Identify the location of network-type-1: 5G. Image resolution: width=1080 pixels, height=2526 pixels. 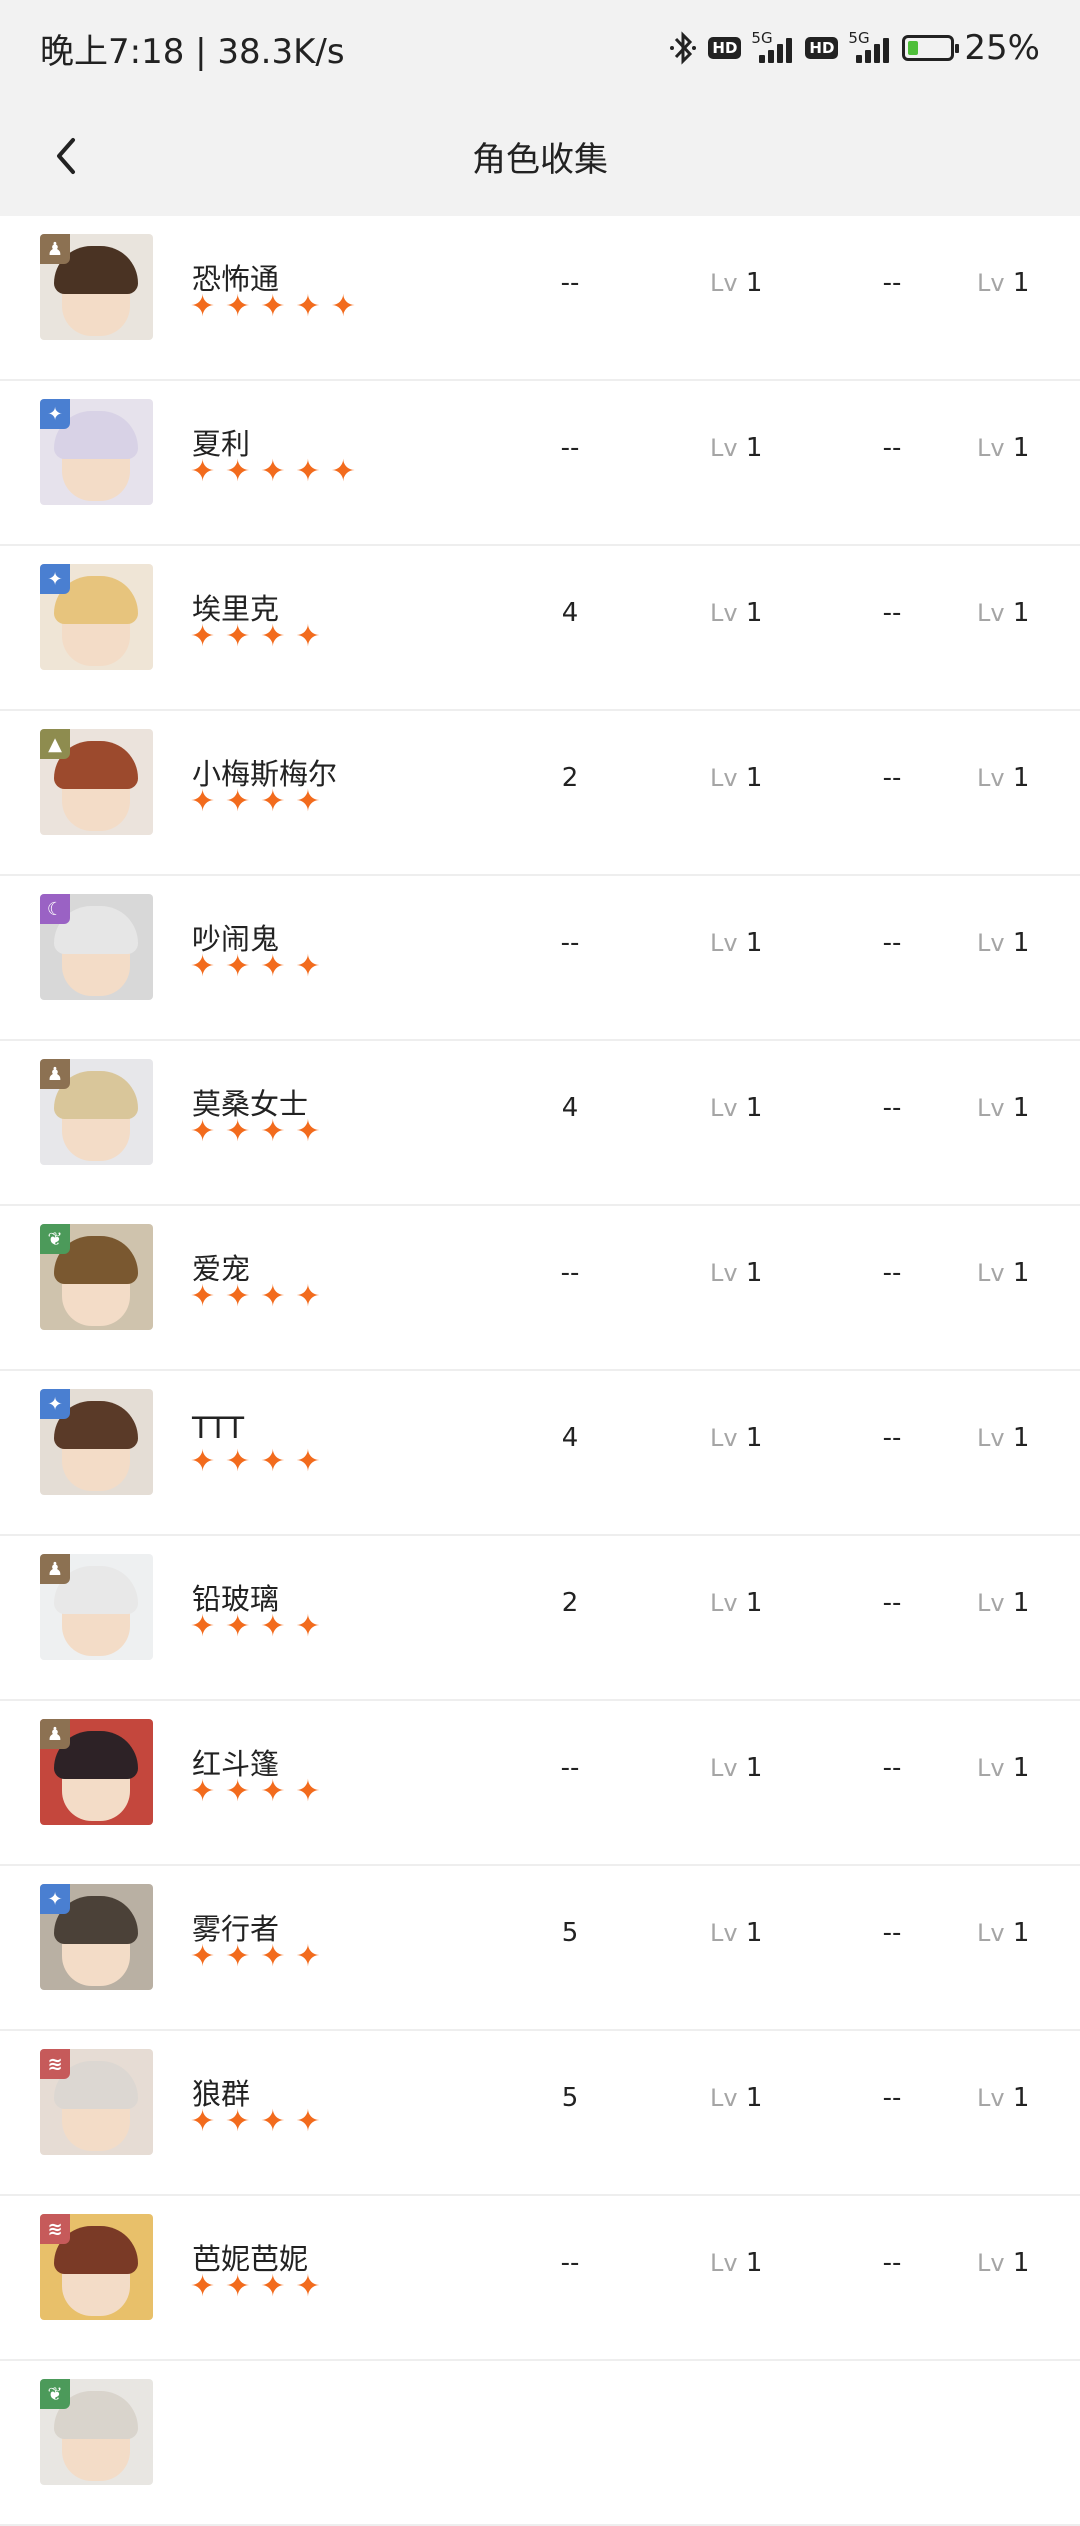
(762, 38).